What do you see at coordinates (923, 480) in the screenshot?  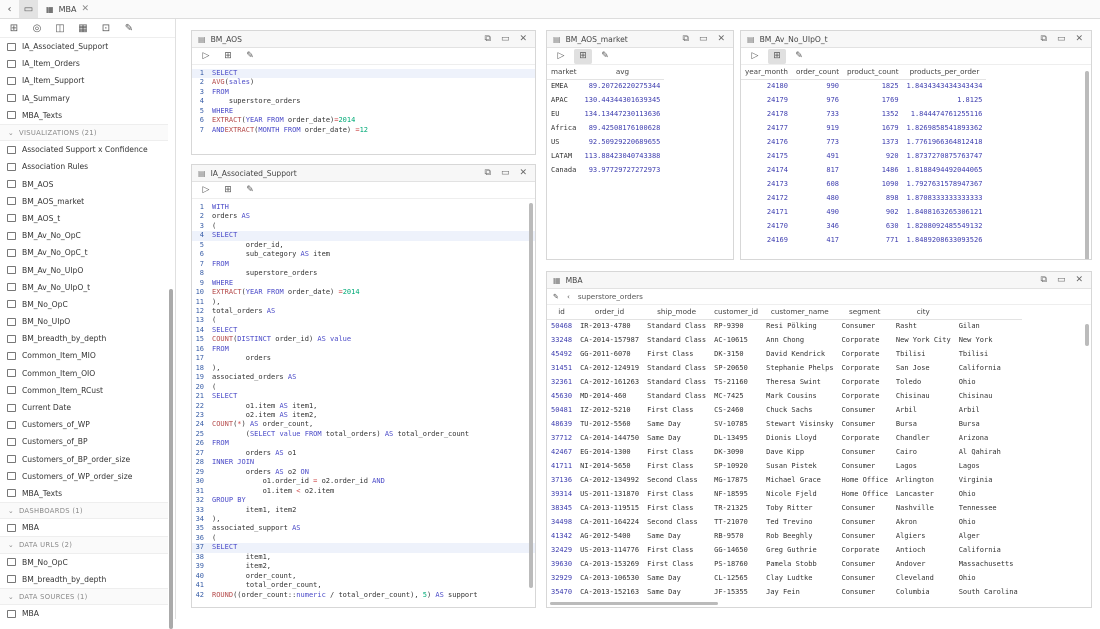 I see `table-cell: Arlington` at bounding box center [923, 480].